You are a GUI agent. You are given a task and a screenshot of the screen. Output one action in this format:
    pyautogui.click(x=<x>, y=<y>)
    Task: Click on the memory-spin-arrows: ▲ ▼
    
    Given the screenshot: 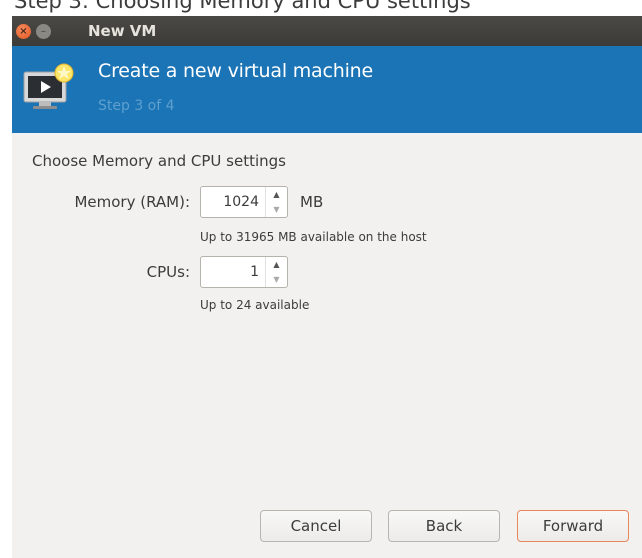 What is the action you would take?
    pyautogui.click(x=276, y=202)
    